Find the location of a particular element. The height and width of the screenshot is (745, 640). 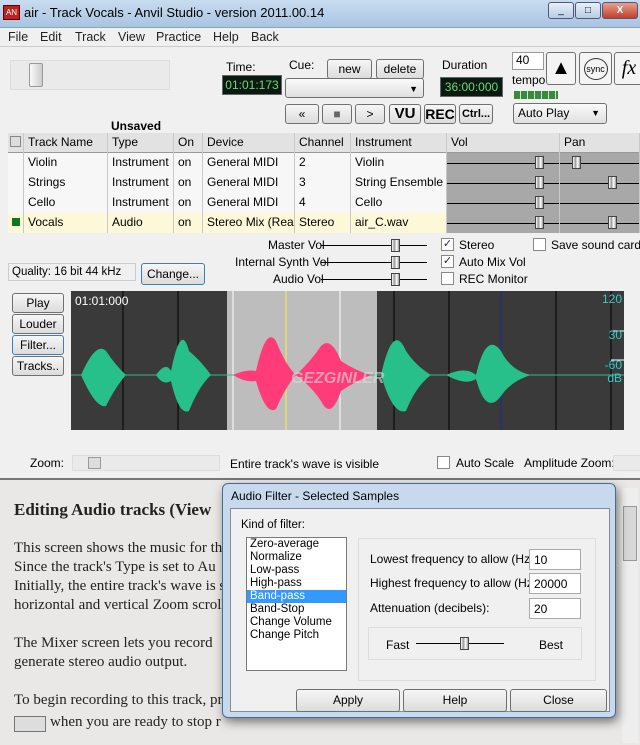

rec-button: REC is located at coordinates (440, 114).